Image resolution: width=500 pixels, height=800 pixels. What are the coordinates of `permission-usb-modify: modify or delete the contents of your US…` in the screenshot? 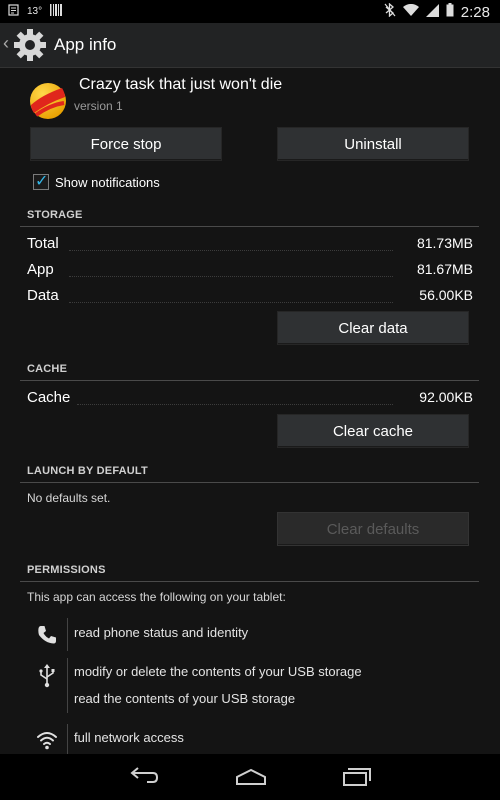 It's located at (218, 671).